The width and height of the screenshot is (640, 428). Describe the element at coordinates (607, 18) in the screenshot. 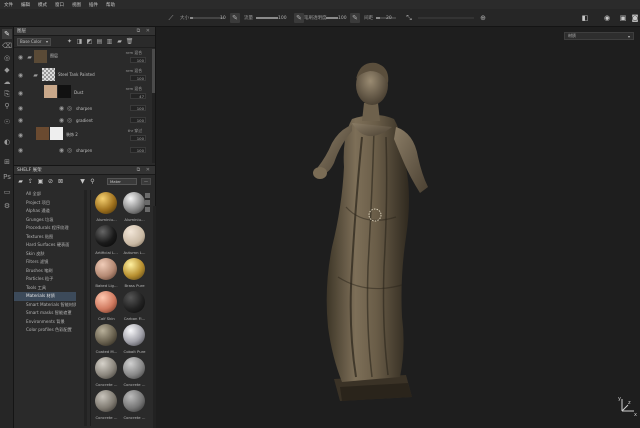

I see `viewport-mode-icon: ◉` at that location.